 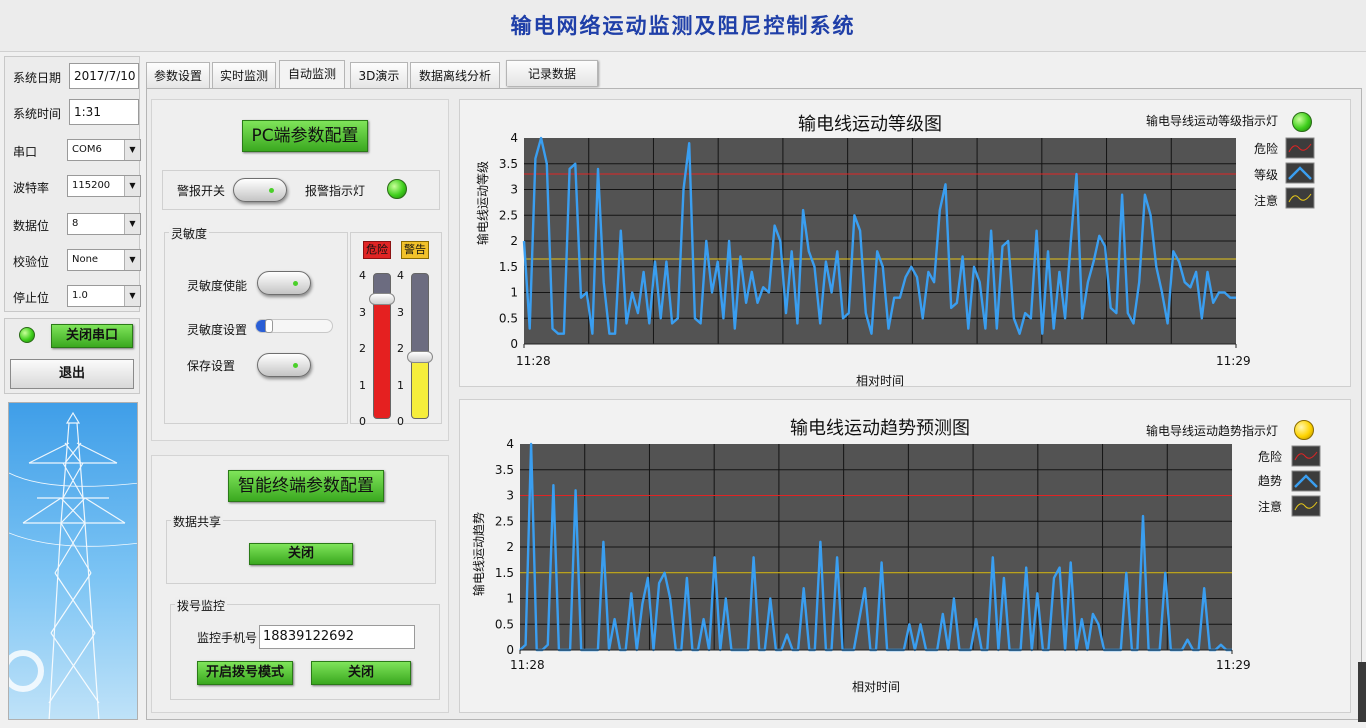 What do you see at coordinates (85, 259) in the screenshot?
I see `parity-value: None` at bounding box center [85, 259].